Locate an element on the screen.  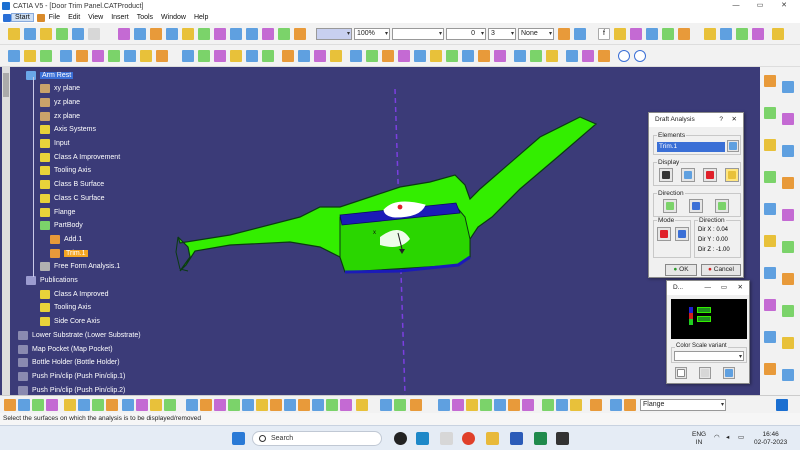
word-icon is located at coordinates (516, 438).